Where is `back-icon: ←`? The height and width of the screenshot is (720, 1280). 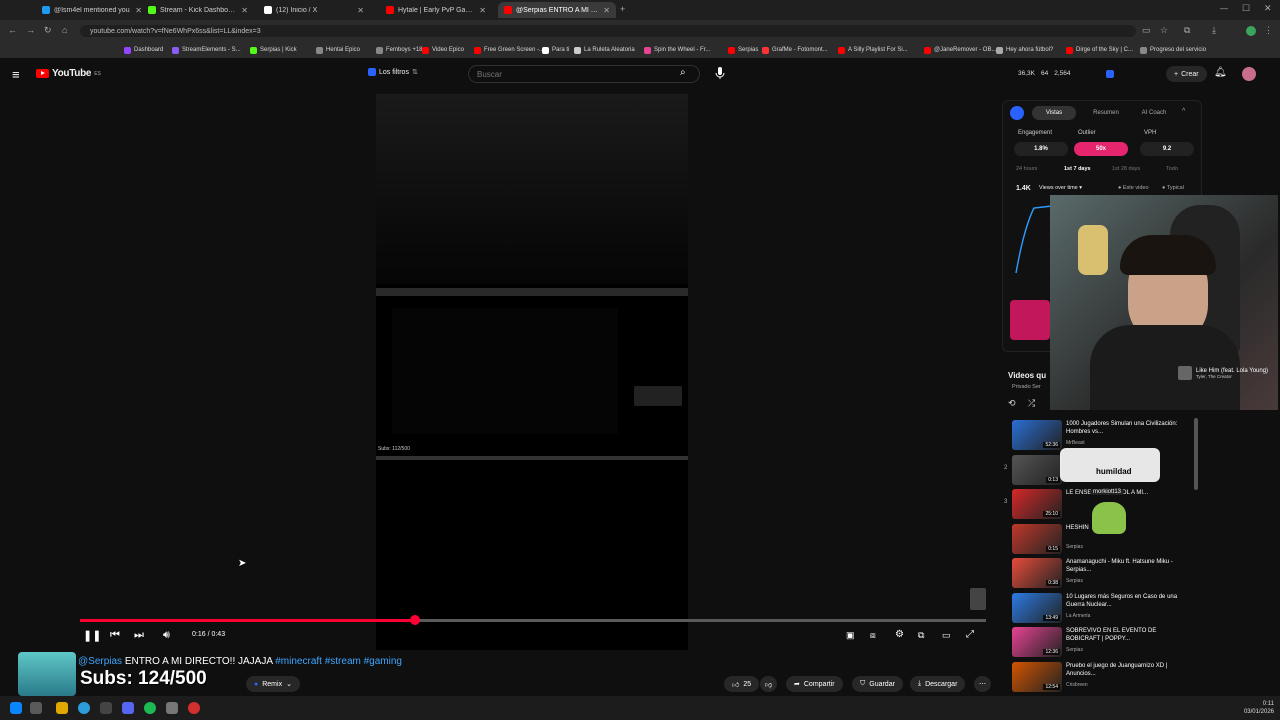
back-icon: ← is located at coordinates (12, 30).